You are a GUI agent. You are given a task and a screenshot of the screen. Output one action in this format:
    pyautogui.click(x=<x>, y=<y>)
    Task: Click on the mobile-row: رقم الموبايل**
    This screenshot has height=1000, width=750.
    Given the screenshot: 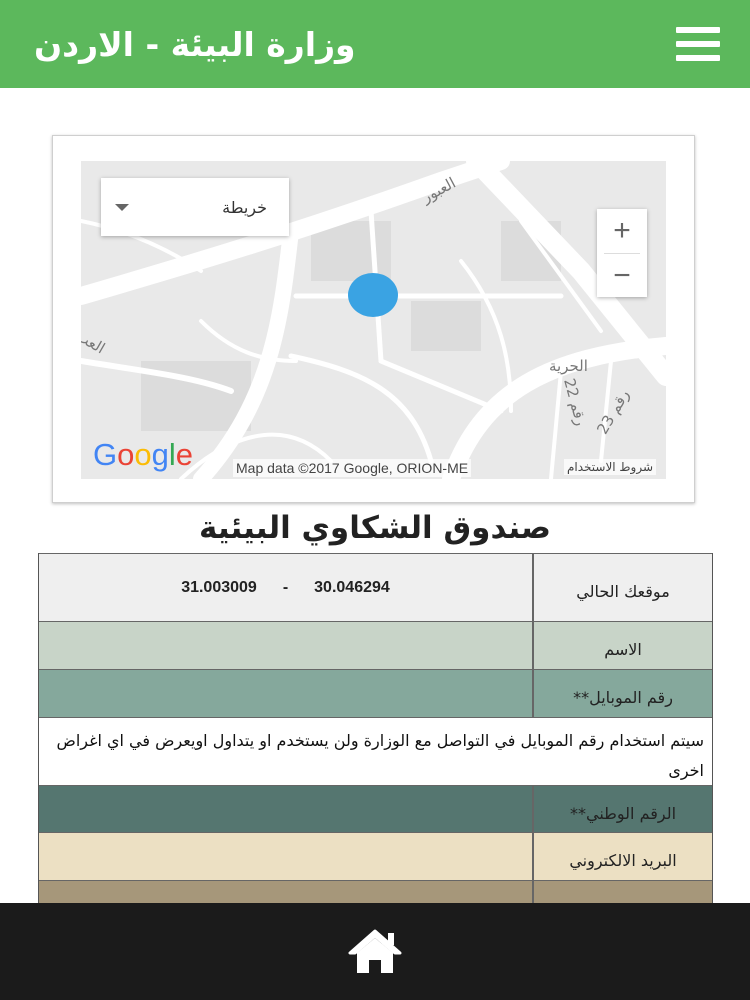 What is the action you would take?
    pyautogui.click(x=375, y=693)
    